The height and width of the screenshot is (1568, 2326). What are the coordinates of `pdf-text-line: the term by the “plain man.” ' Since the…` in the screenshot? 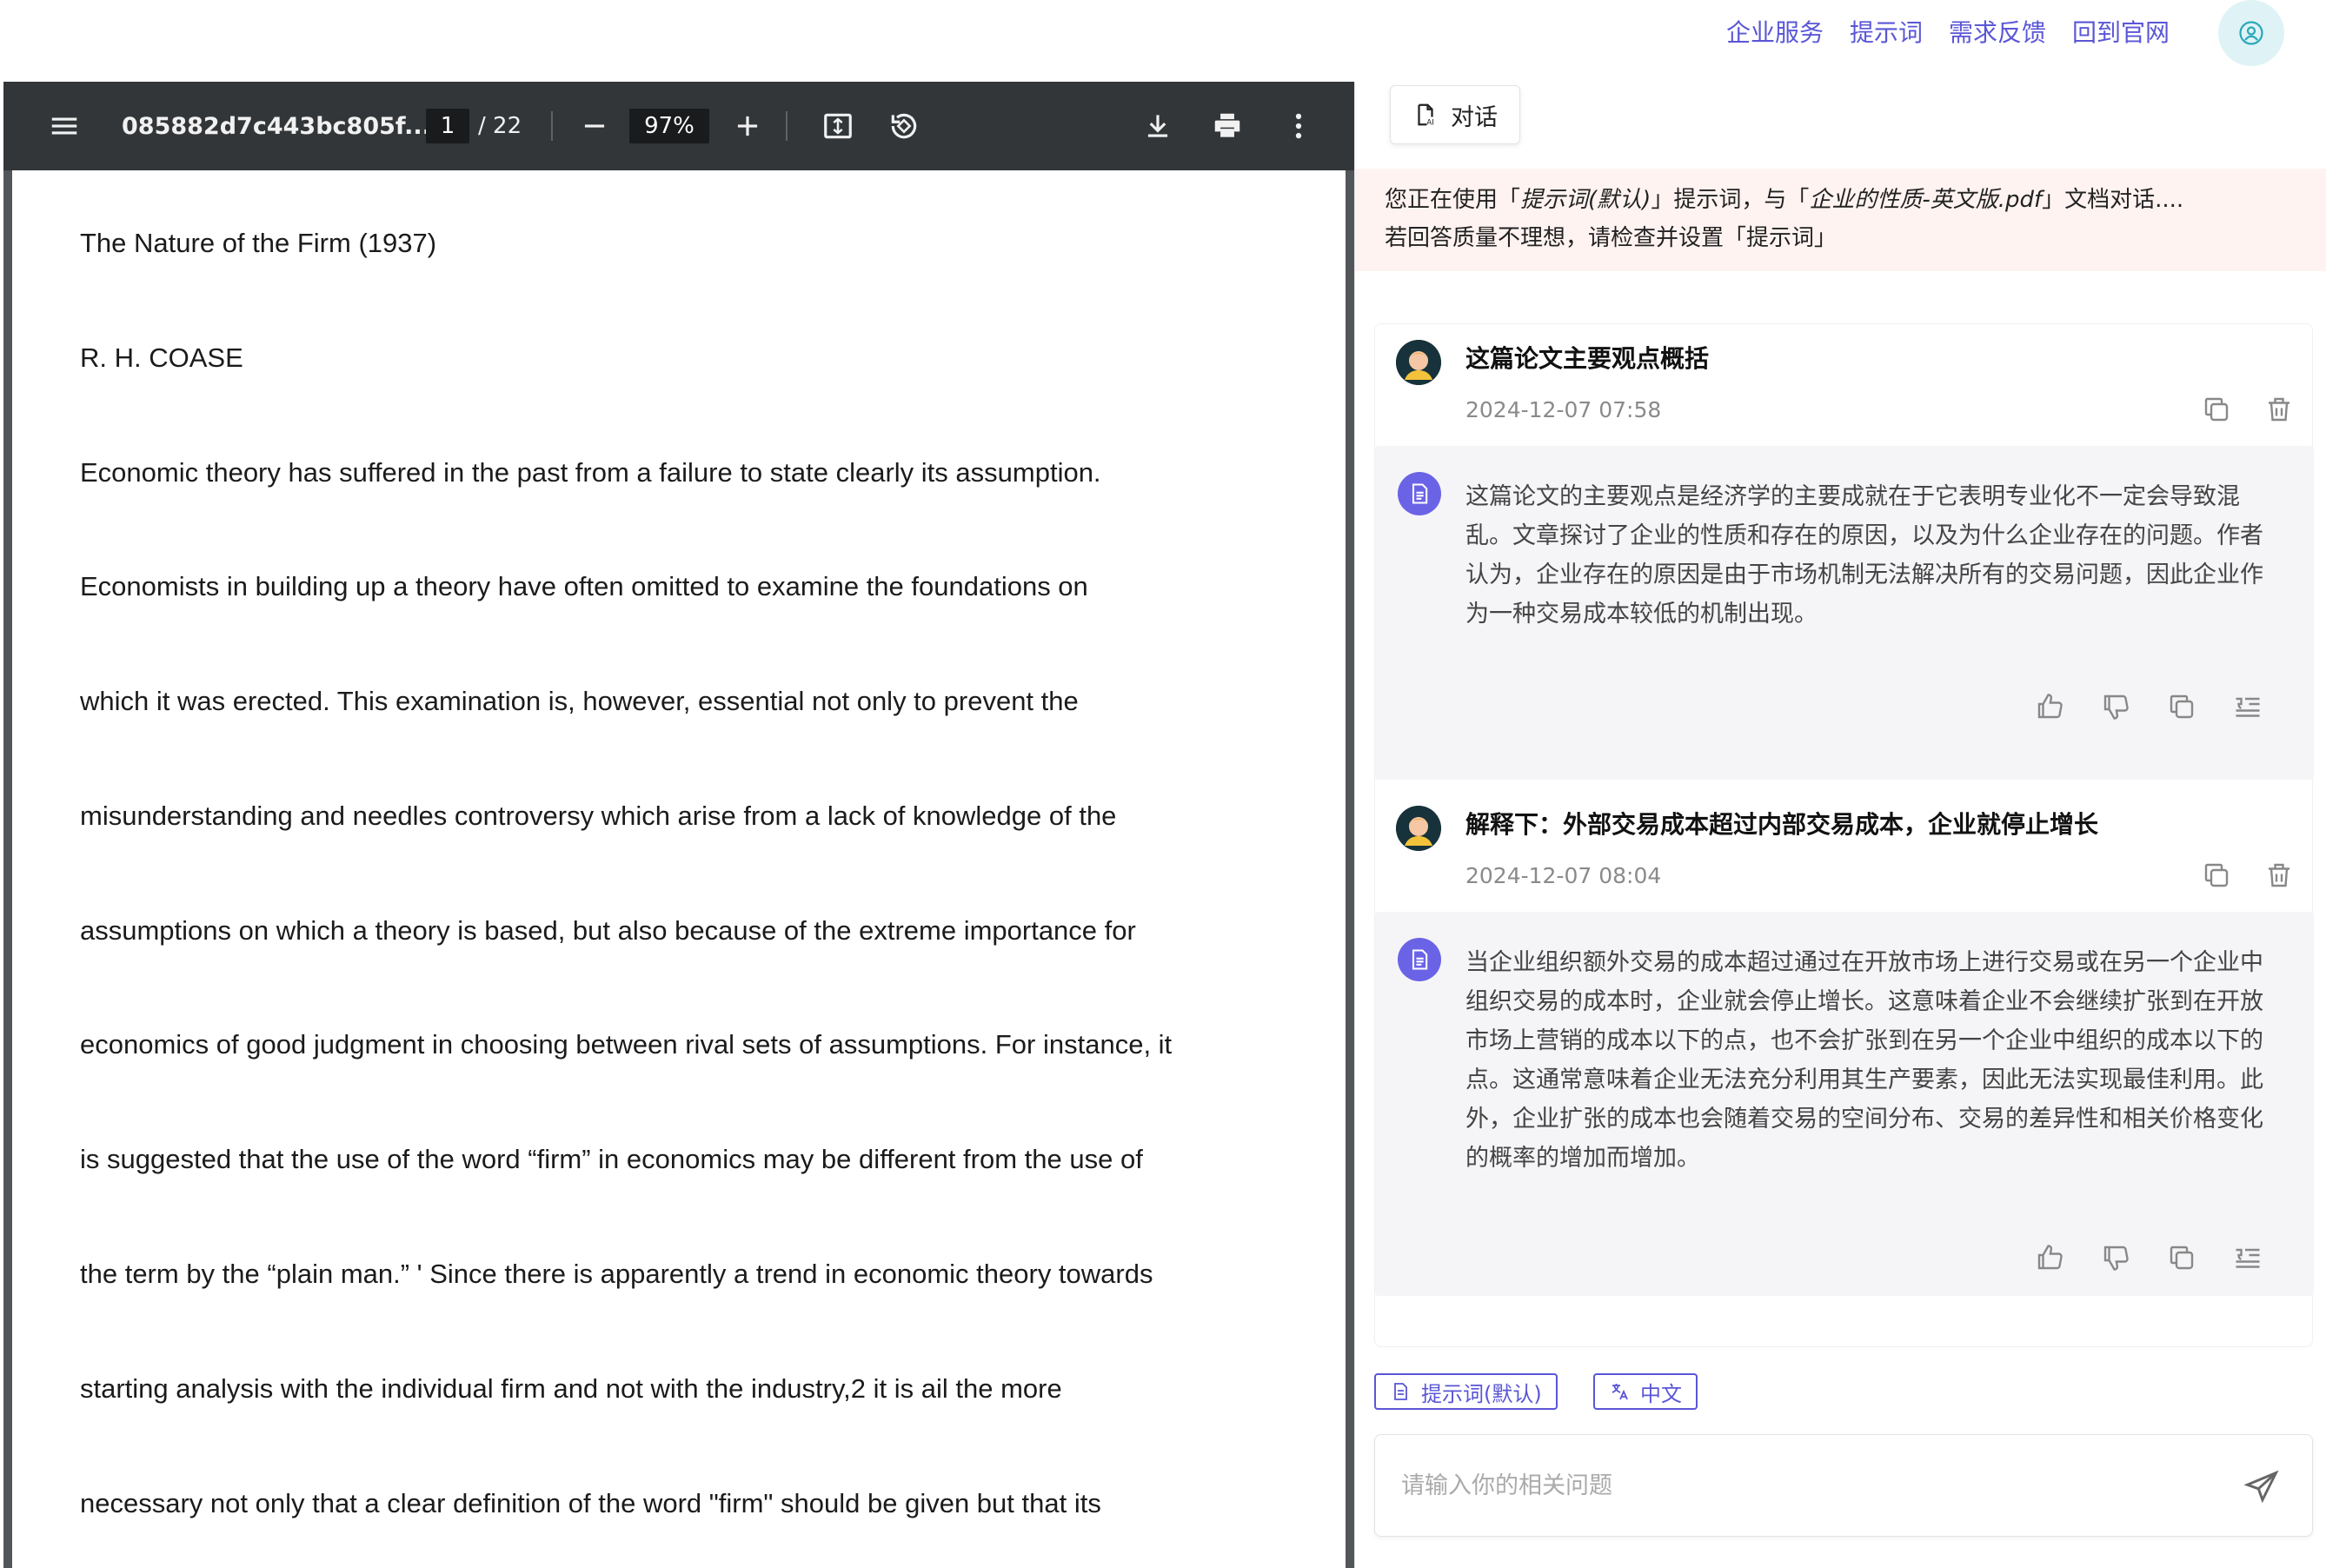 It's located at (617, 1274).